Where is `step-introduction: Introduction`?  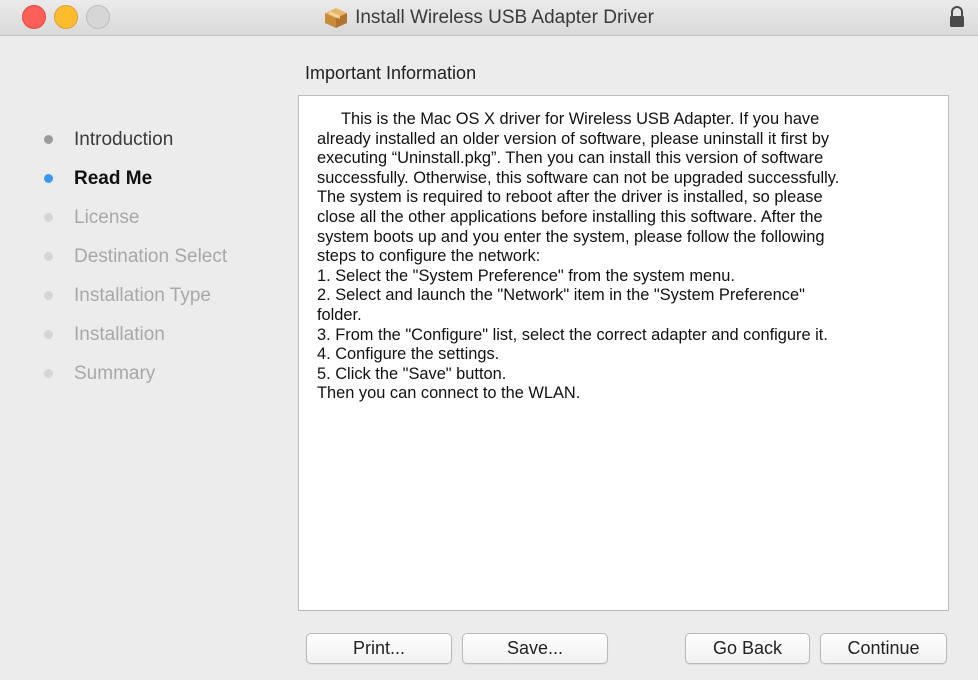 step-introduction: Introduction is located at coordinates (145, 139).